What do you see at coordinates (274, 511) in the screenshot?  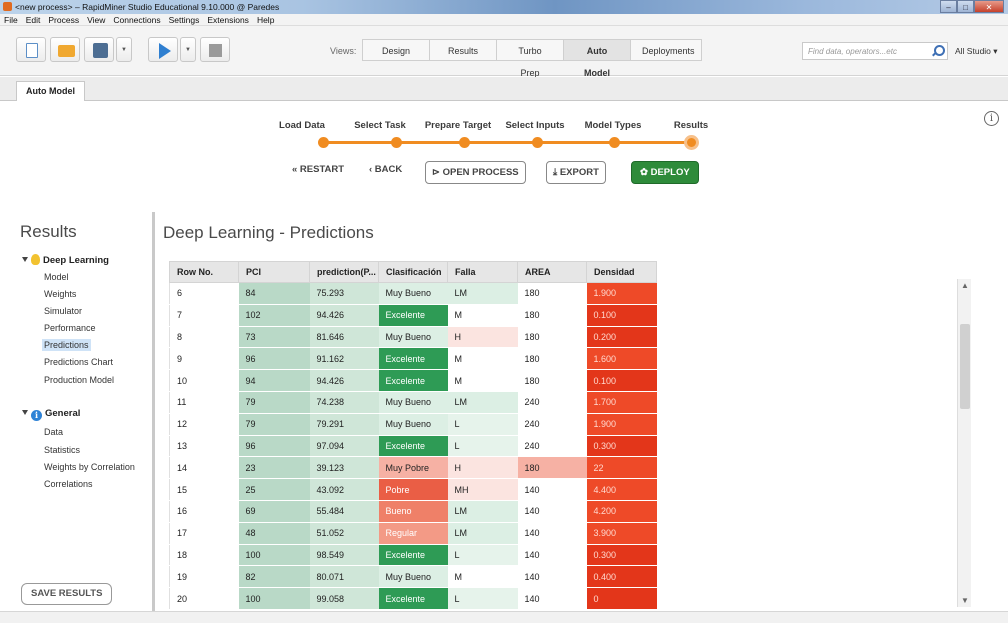 I see `cell-pci: 69` at bounding box center [274, 511].